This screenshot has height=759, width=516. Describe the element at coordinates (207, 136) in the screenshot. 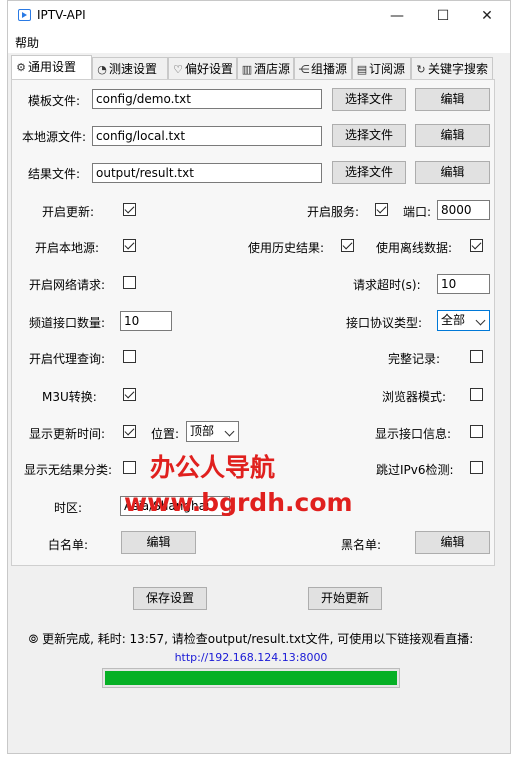

I see `local-file-input: config/local.txt` at that location.